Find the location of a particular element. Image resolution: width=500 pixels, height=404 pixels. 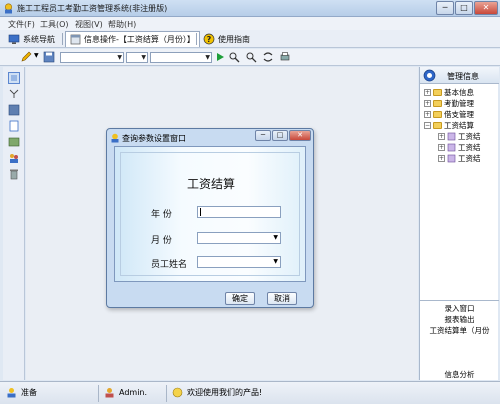

menu-bar: 文件(F) 工具(O) 视图(V) 帮助(H) is located at coordinates (250, 23).